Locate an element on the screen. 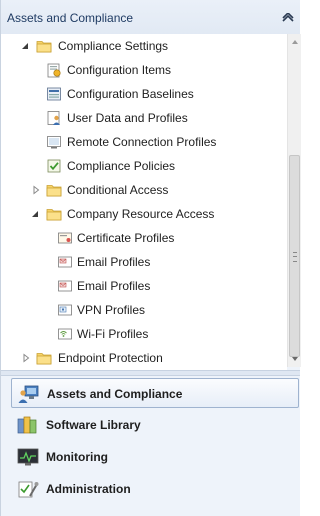  tree-item-remote-connection-profiles: Remote Connection Profiles is located at coordinates (144, 142).